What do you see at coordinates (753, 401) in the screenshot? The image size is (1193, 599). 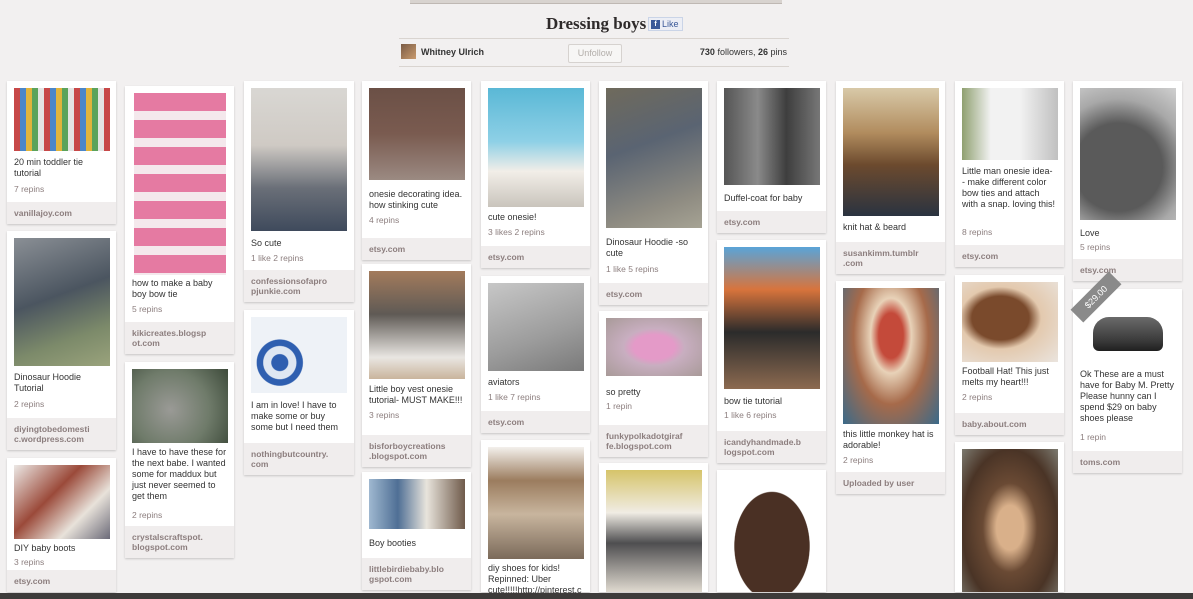 I see `pin-description: bow tie tutorial` at bounding box center [753, 401].